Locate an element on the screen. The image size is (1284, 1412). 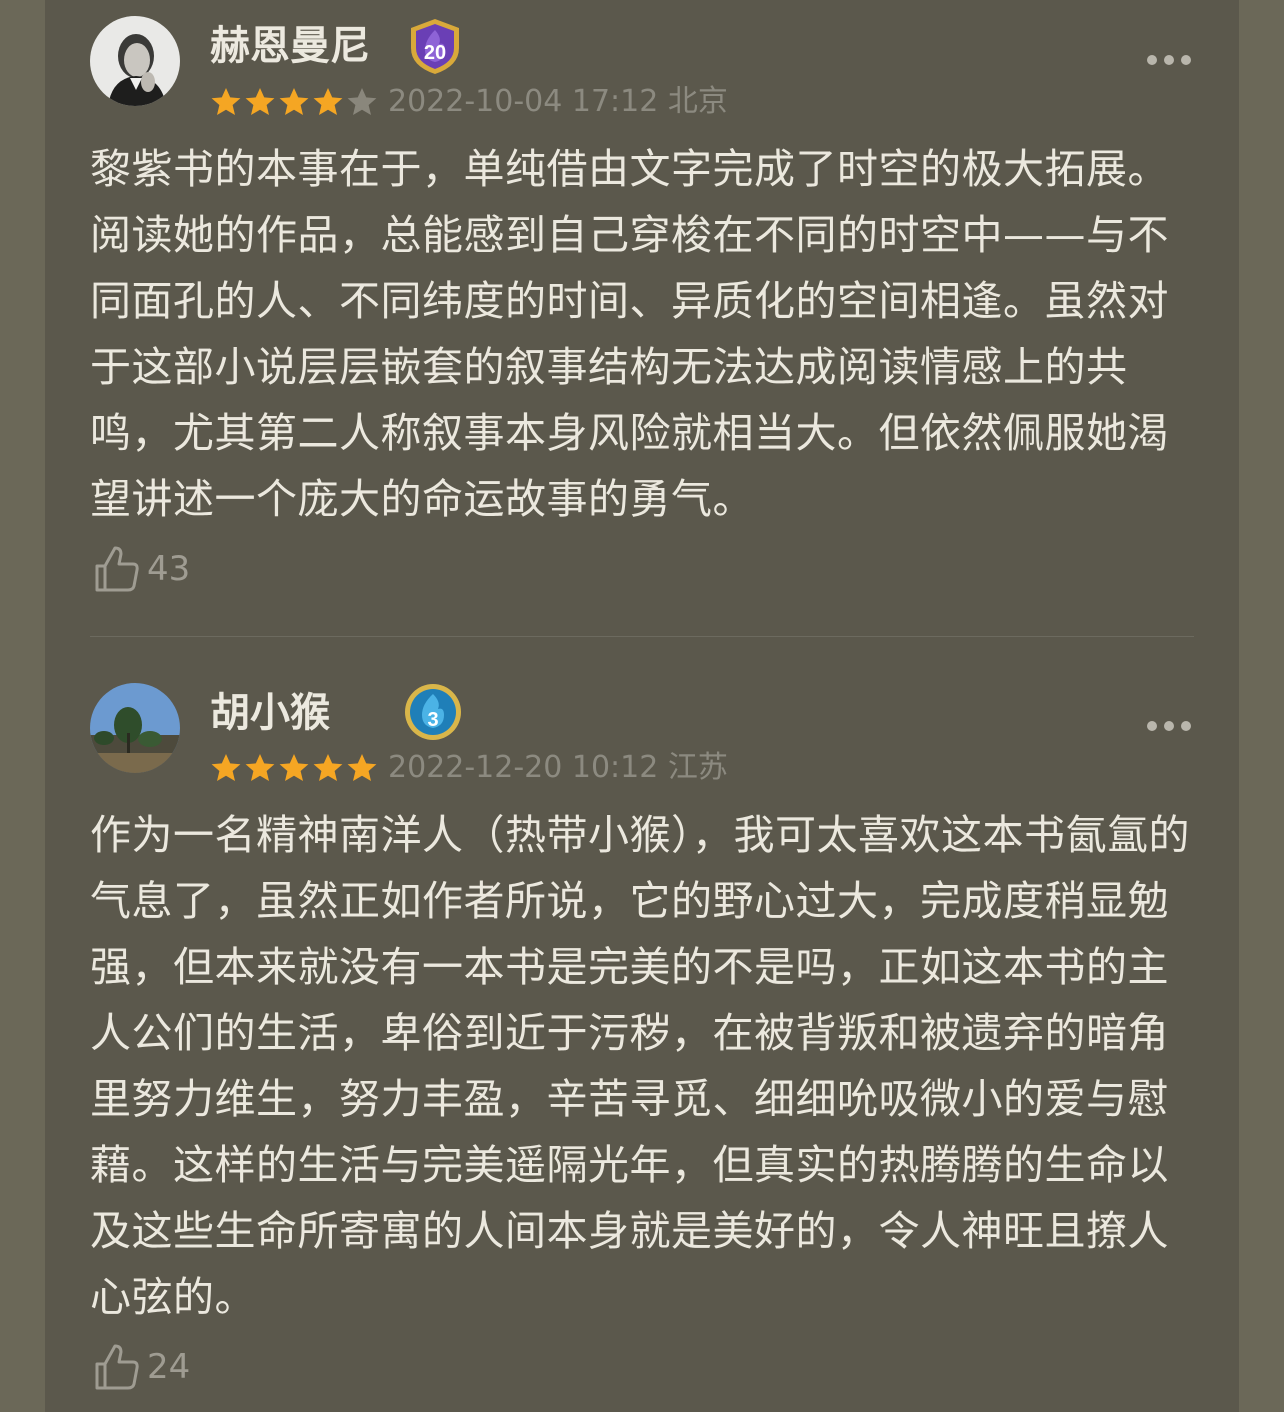
level-badge: 3 is located at coordinates (433, 712).